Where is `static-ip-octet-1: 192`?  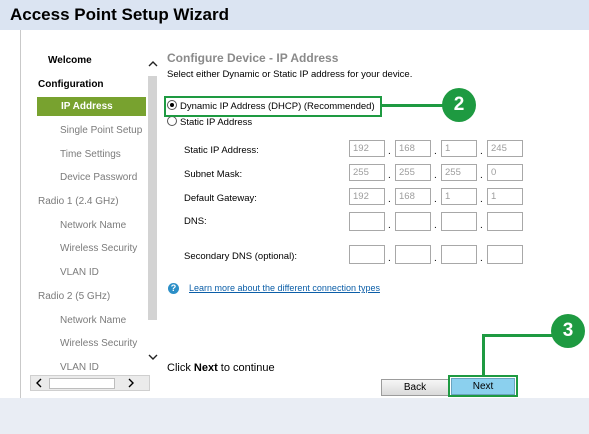 static-ip-octet-1: 192 is located at coordinates (367, 148).